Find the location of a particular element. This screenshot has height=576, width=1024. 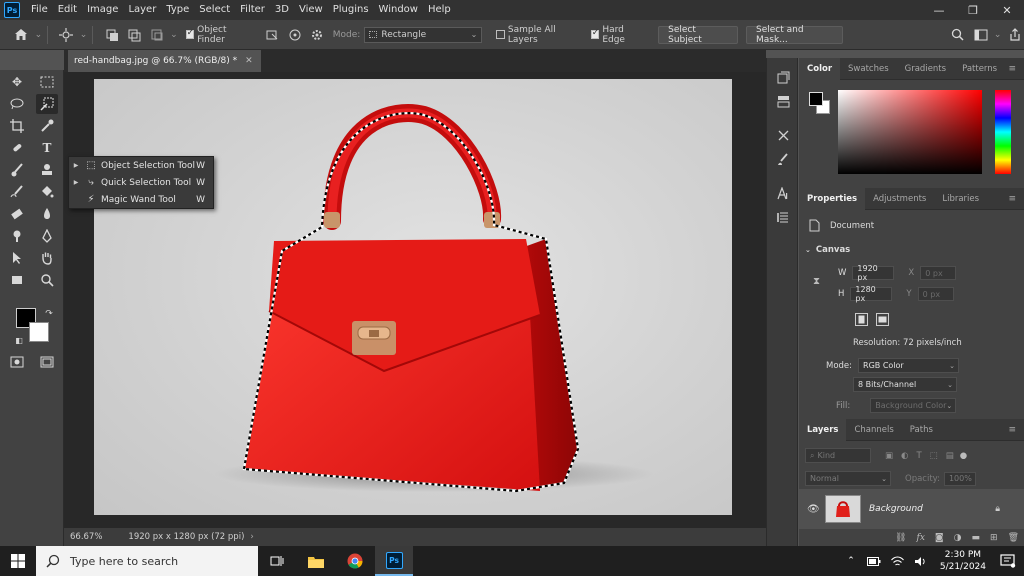

opacity-field: 100% is located at coordinates (959, 478).